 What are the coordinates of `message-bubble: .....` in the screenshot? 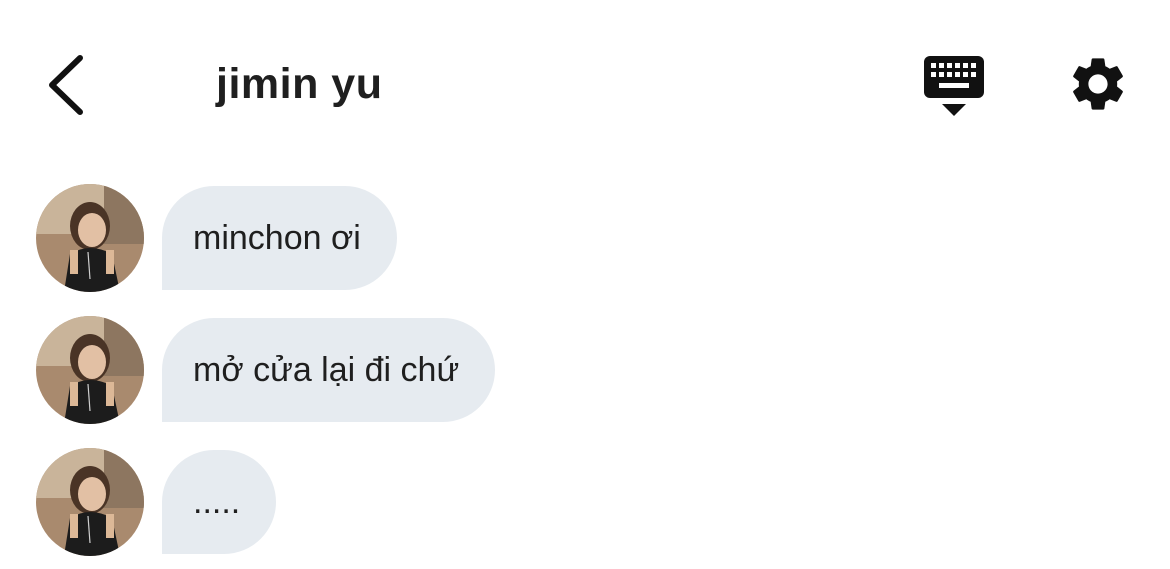 It's located at (219, 502).